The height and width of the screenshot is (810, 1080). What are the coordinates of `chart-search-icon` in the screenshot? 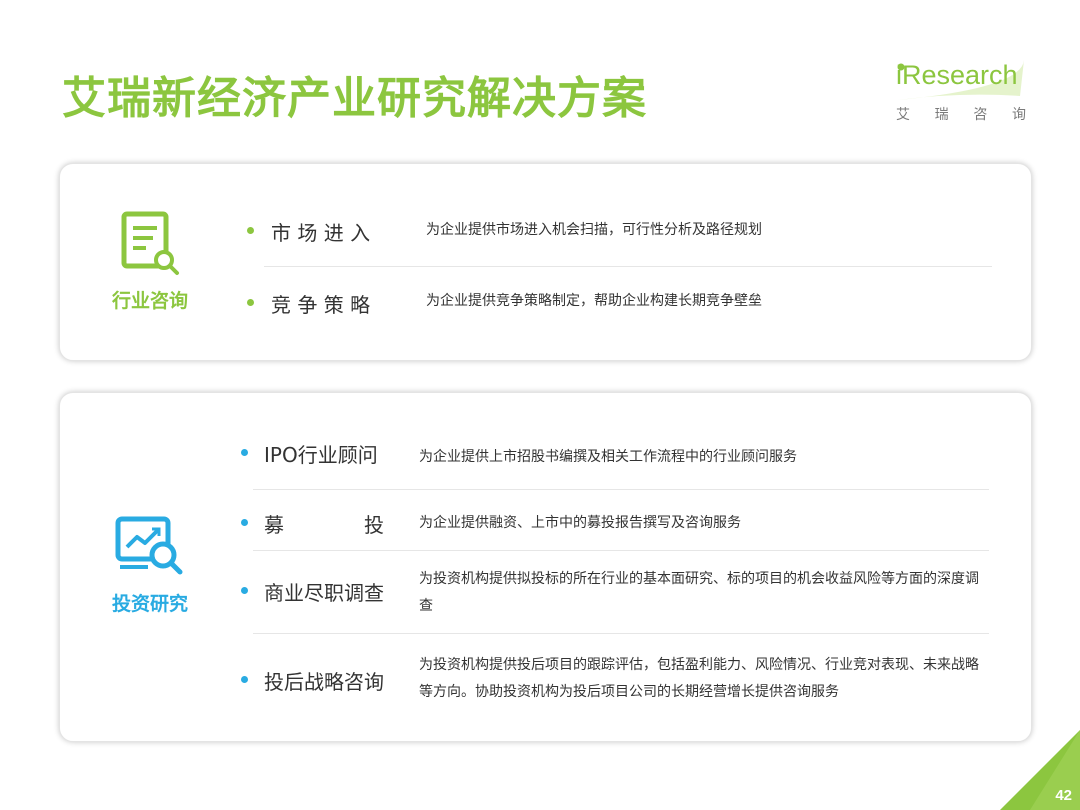 It's located at (149, 545).